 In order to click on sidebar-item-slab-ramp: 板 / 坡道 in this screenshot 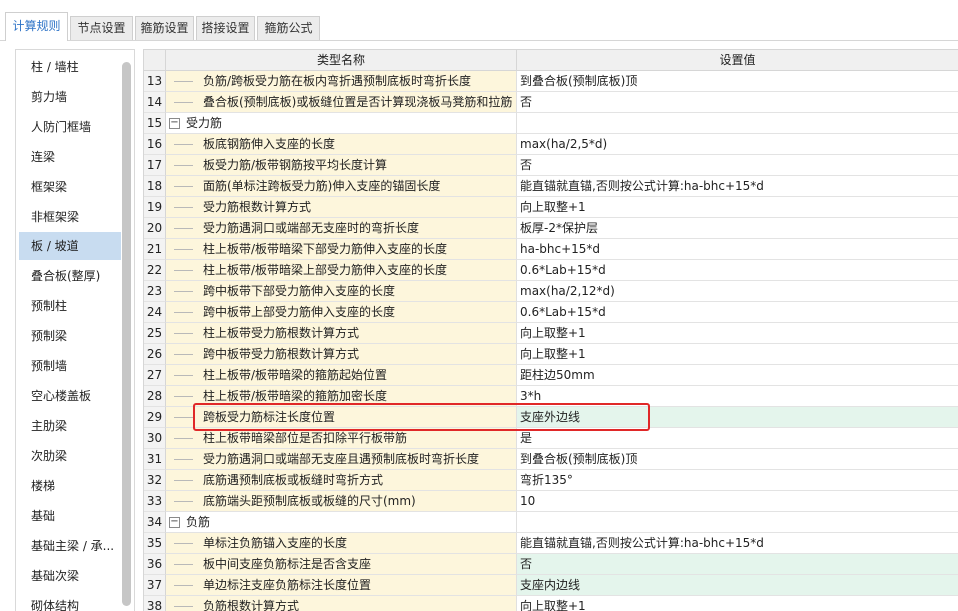, I will do `click(70, 246)`.